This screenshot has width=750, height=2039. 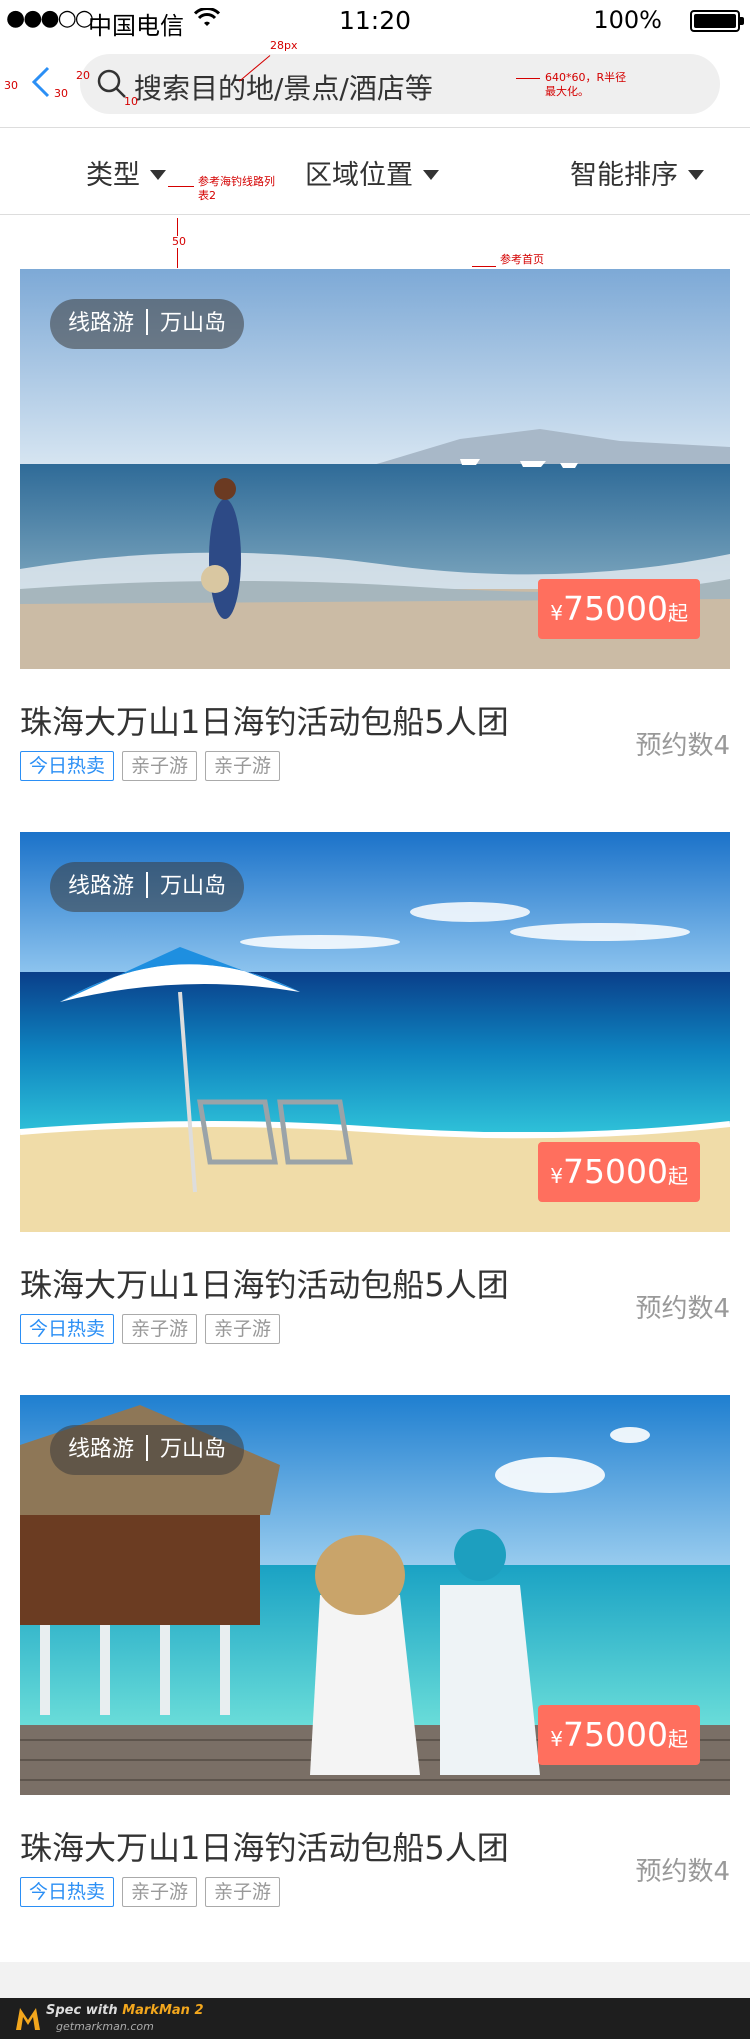 I want to click on battery-icon, so click(x=717, y=21).